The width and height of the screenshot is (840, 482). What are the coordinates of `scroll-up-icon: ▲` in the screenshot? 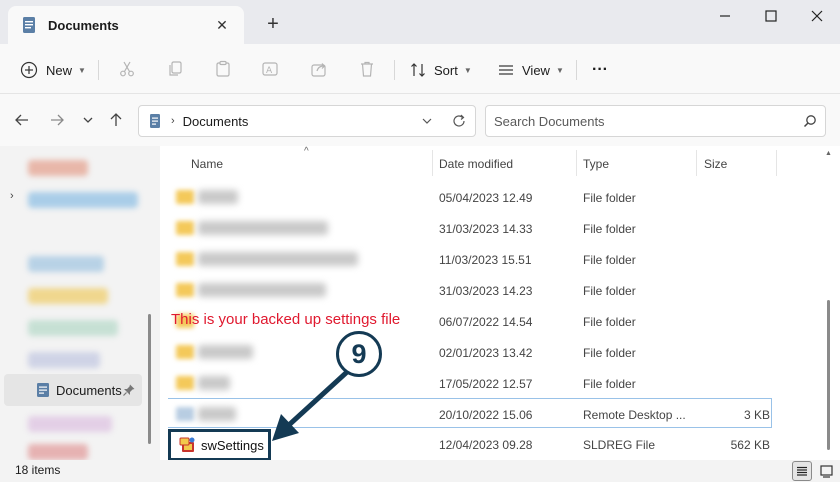 It's located at (828, 153).